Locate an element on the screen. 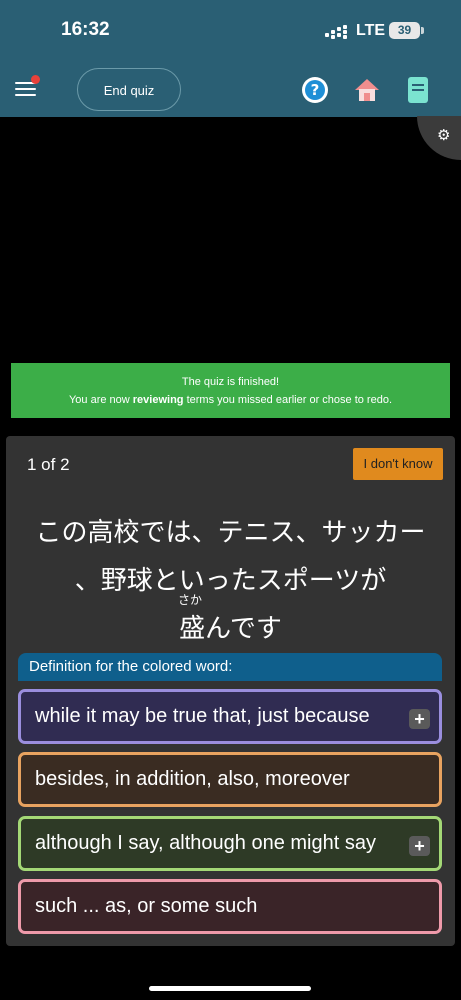  answer-option: besides, in addition, also, moreover is located at coordinates (230, 779).